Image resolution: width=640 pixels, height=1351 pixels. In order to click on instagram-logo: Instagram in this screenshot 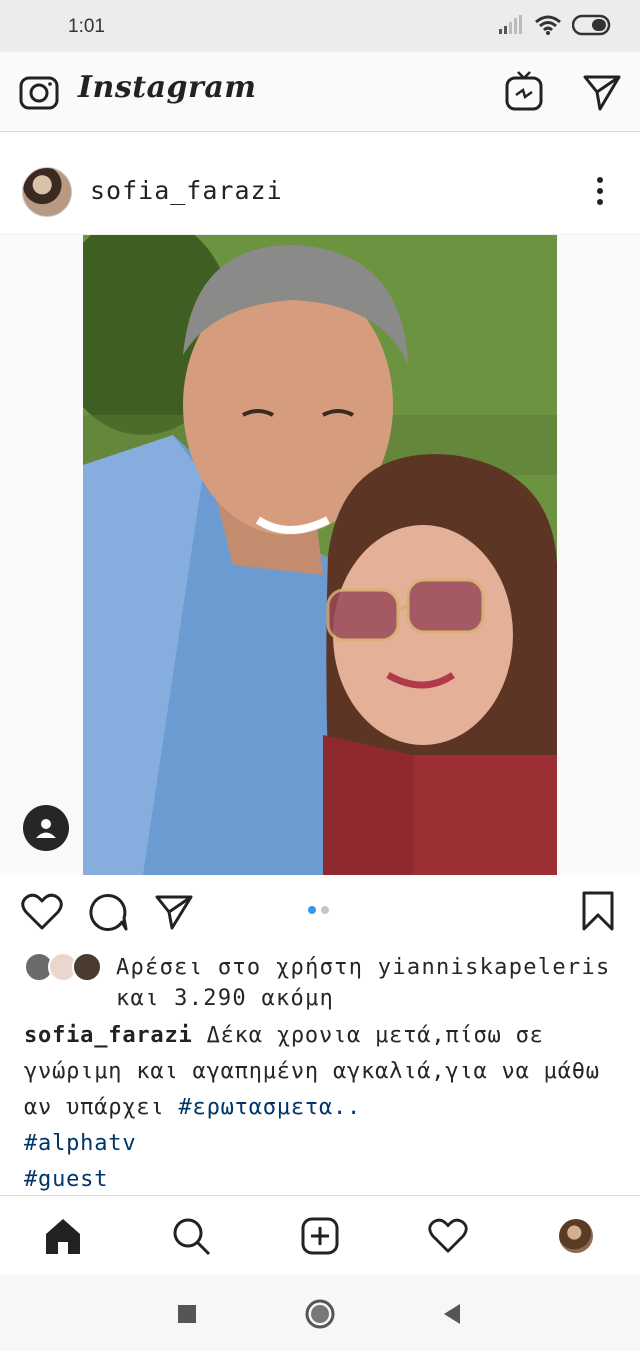, I will do `click(167, 87)`.